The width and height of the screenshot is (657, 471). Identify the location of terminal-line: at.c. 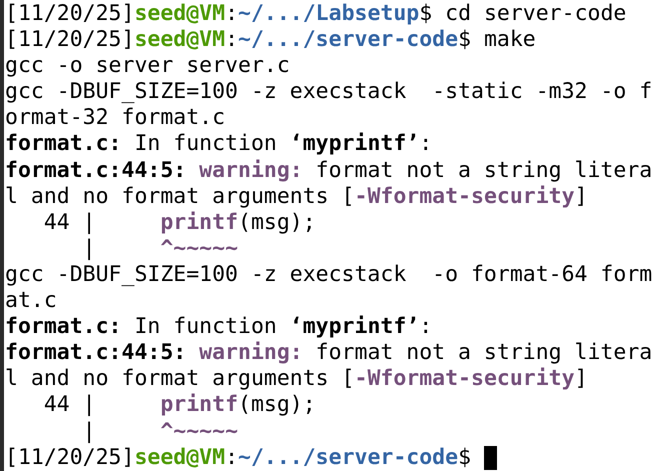
(31, 301).